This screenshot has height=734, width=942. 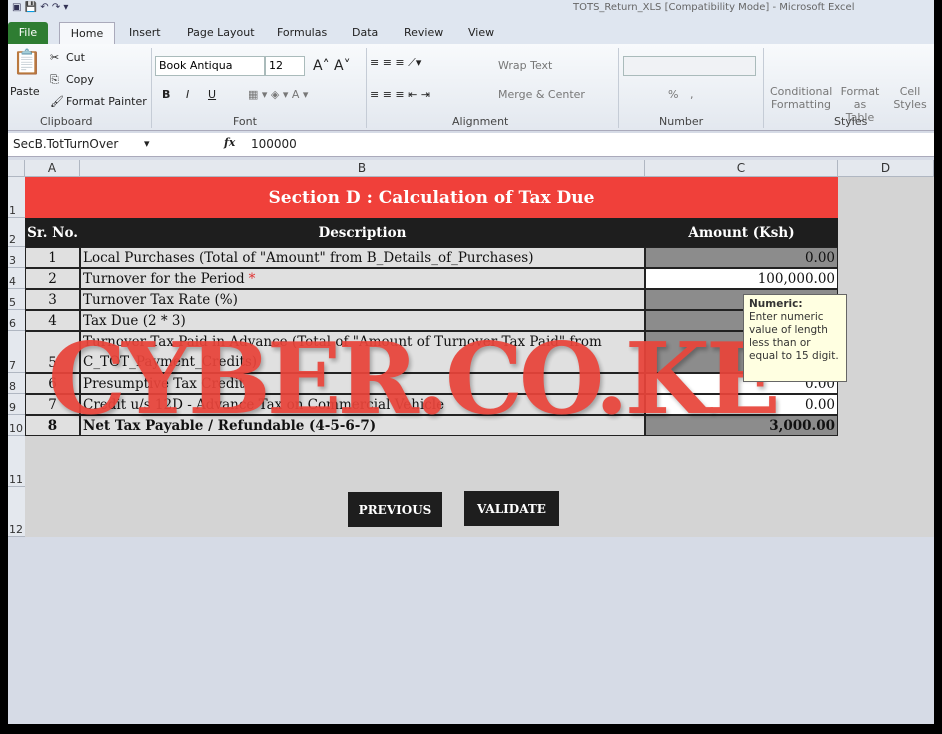 What do you see at coordinates (75, 57) in the screenshot?
I see `cut-button: Cut` at bounding box center [75, 57].